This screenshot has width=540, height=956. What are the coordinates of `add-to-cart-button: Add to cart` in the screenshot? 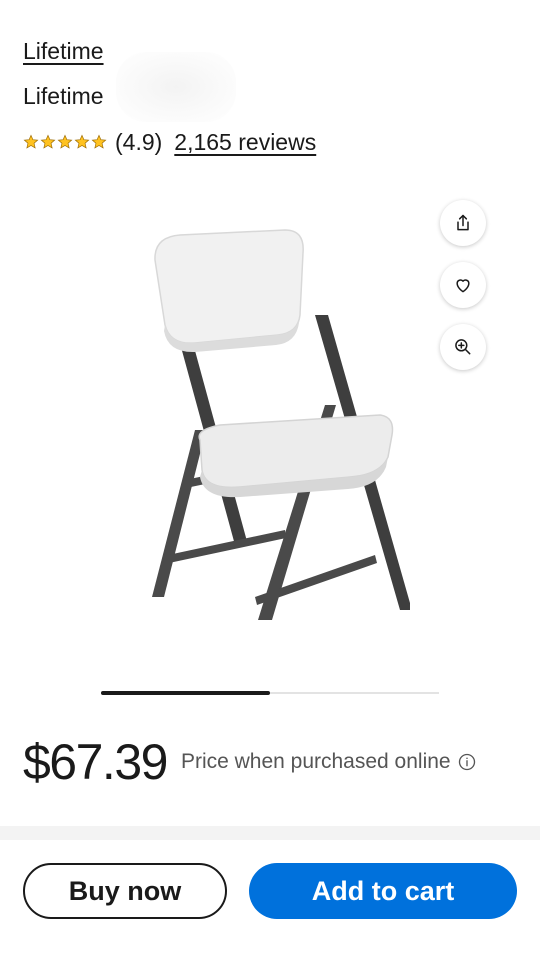 It's located at (383, 891).